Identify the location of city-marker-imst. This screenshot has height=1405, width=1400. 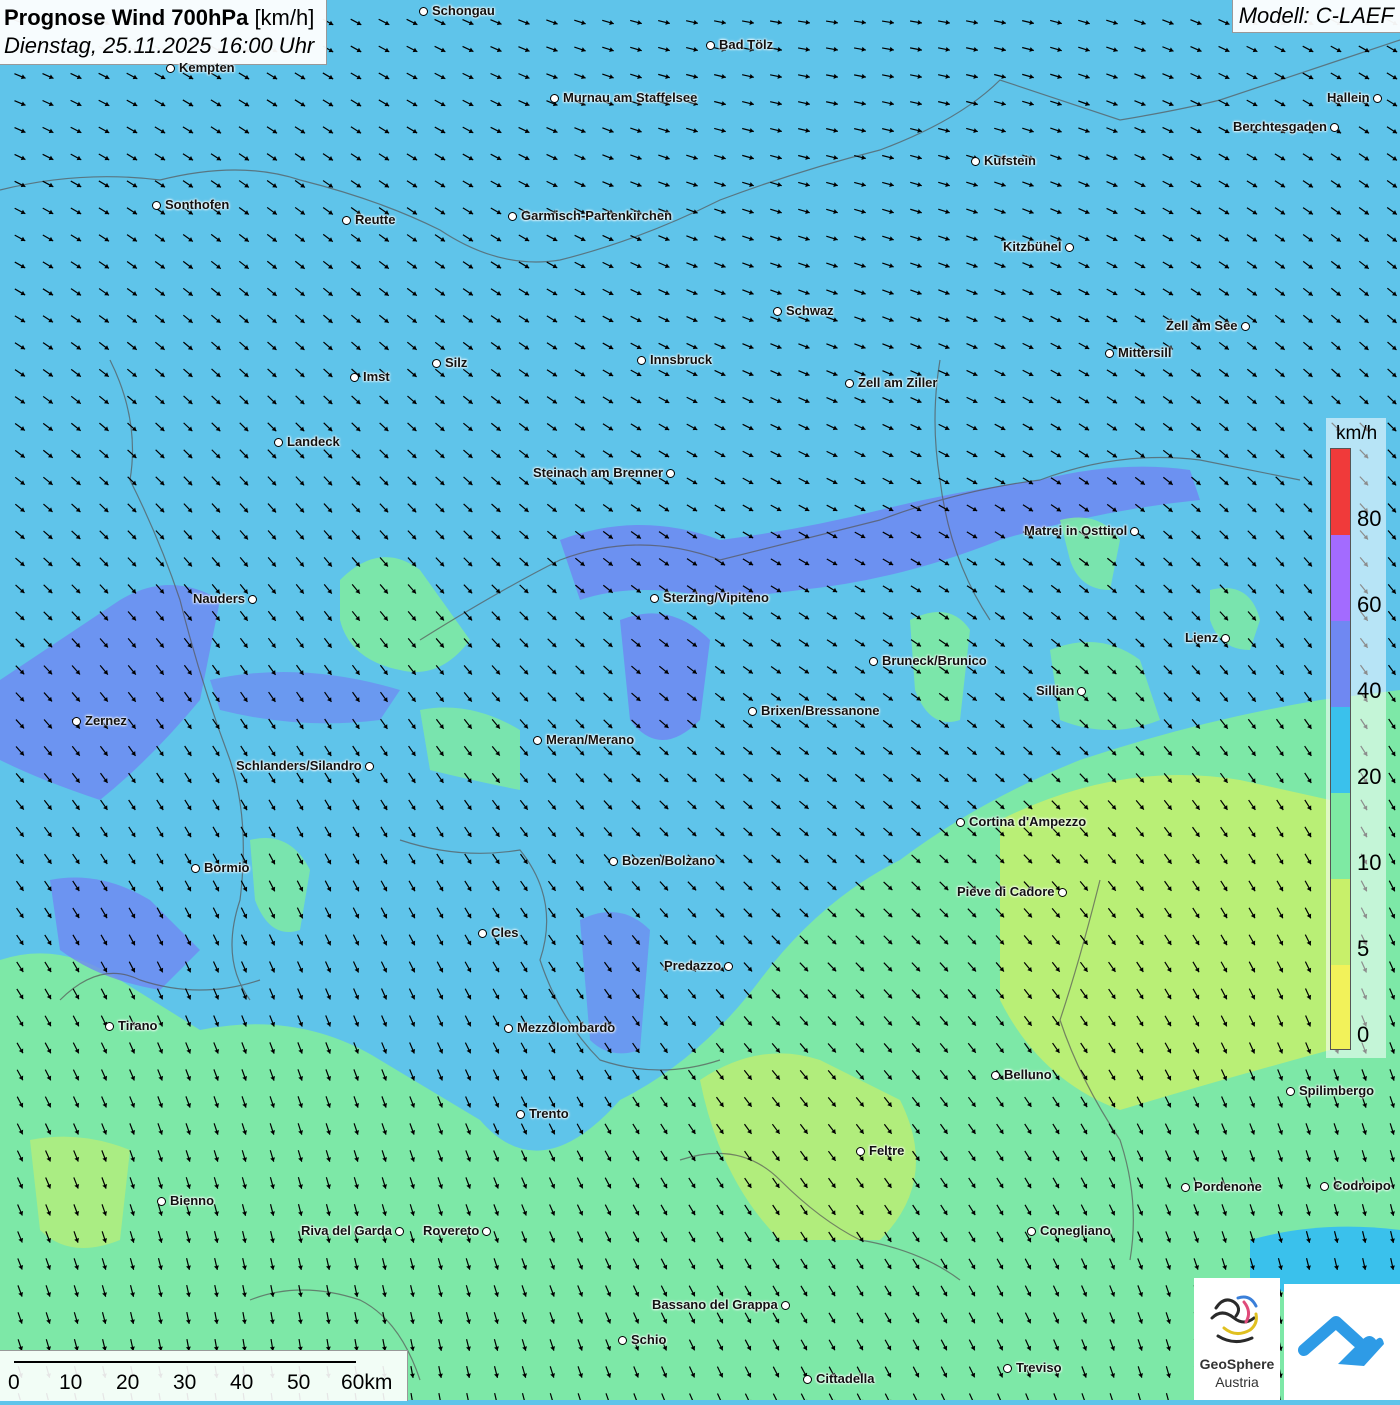
(354, 377).